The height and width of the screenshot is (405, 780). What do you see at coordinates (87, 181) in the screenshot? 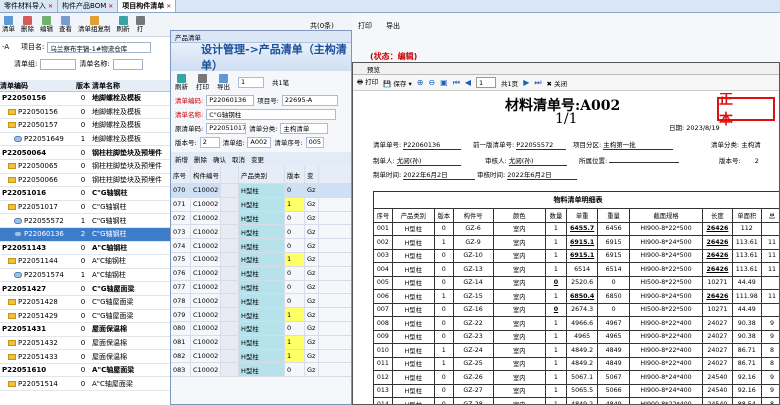
I see `tree-row: P22050066 0 钢柱柱脚垫块及预埋件` at bounding box center [87, 181].